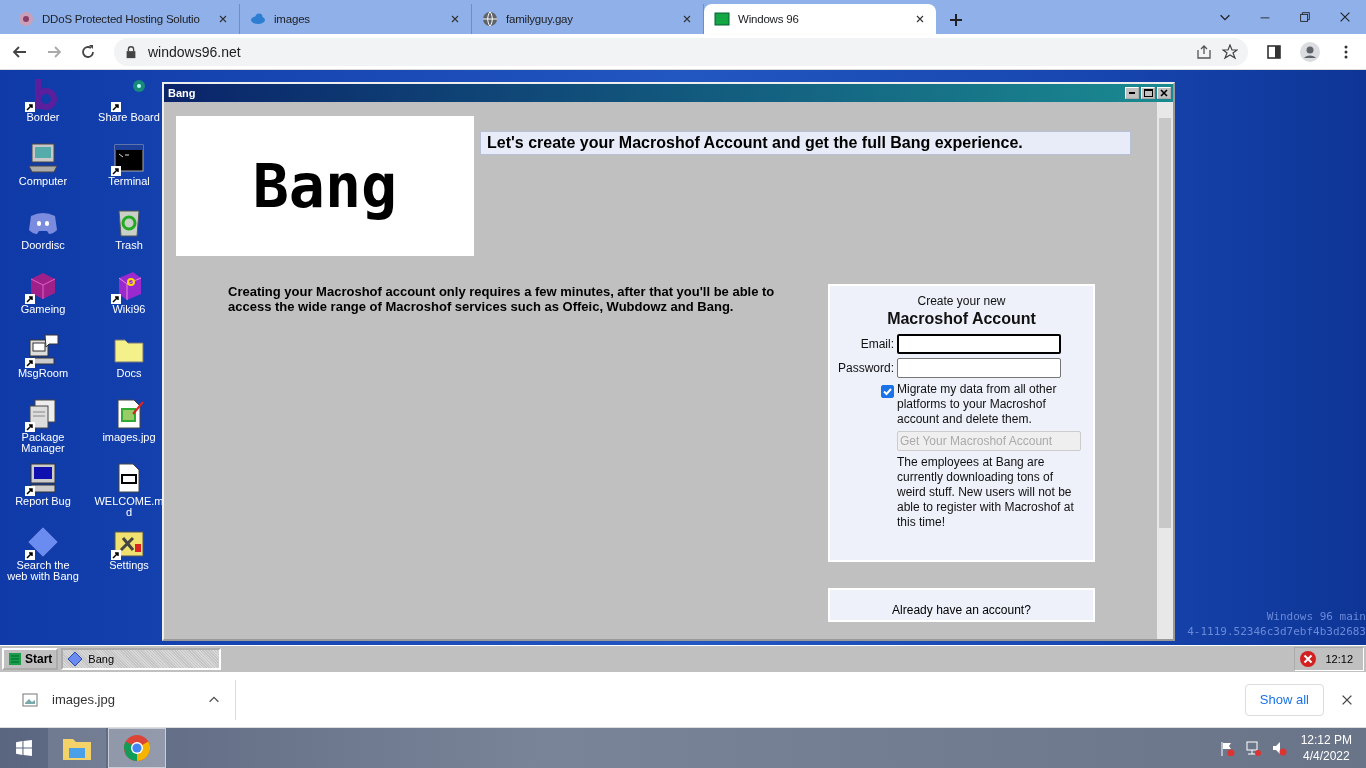  What do you see at coordinates (26, 19) in the screenshot?
I see `flower-icon` at bounding box center [26, 19].